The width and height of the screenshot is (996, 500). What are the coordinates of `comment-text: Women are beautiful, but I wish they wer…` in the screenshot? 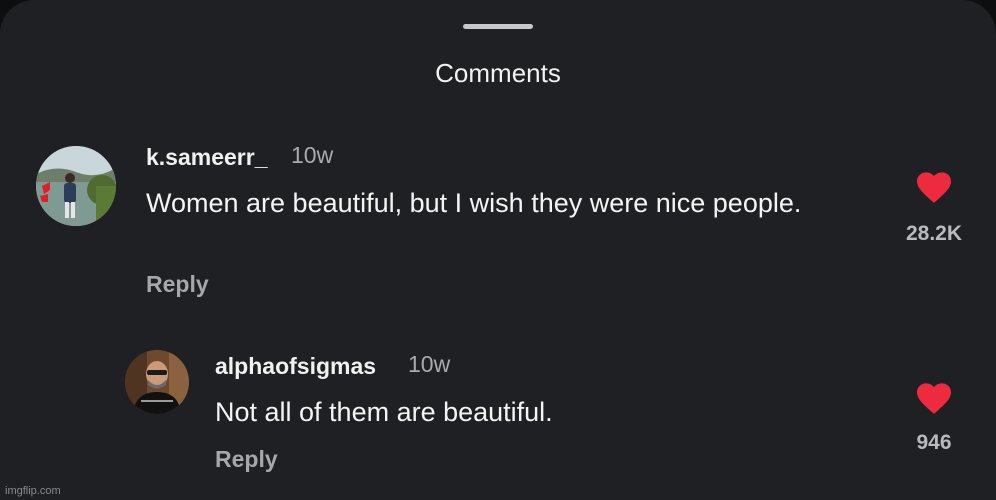 It's located at (474, 203).